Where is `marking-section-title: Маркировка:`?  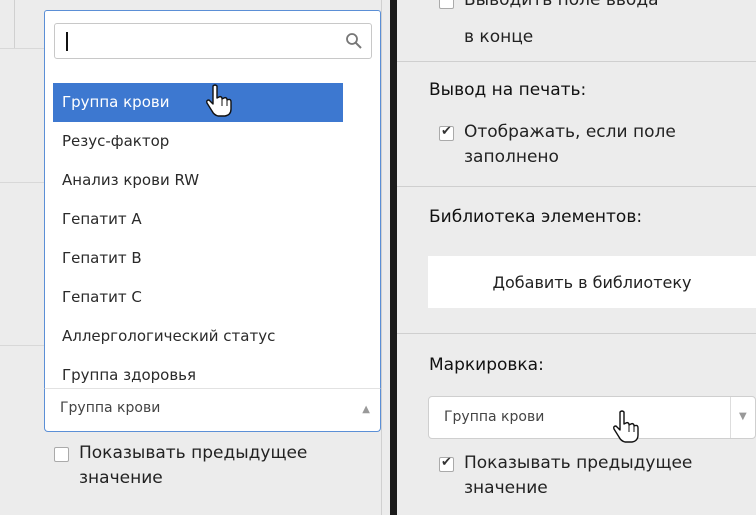 marking-section-title: Маркировка: is located at coordinates (486, 365).